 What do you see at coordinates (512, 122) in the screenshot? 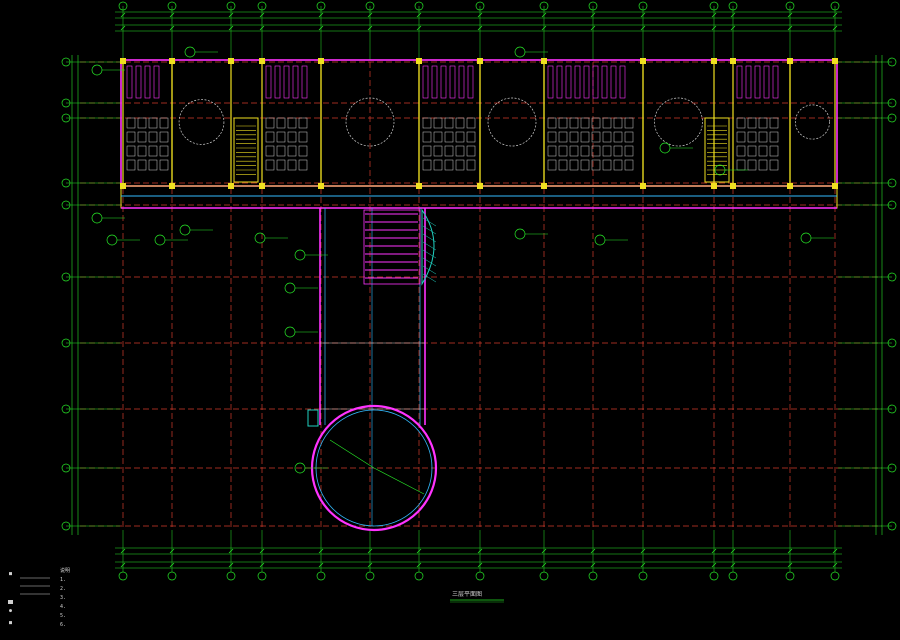
I see `circle-hall-symbol` at bounding box center [512, 122].